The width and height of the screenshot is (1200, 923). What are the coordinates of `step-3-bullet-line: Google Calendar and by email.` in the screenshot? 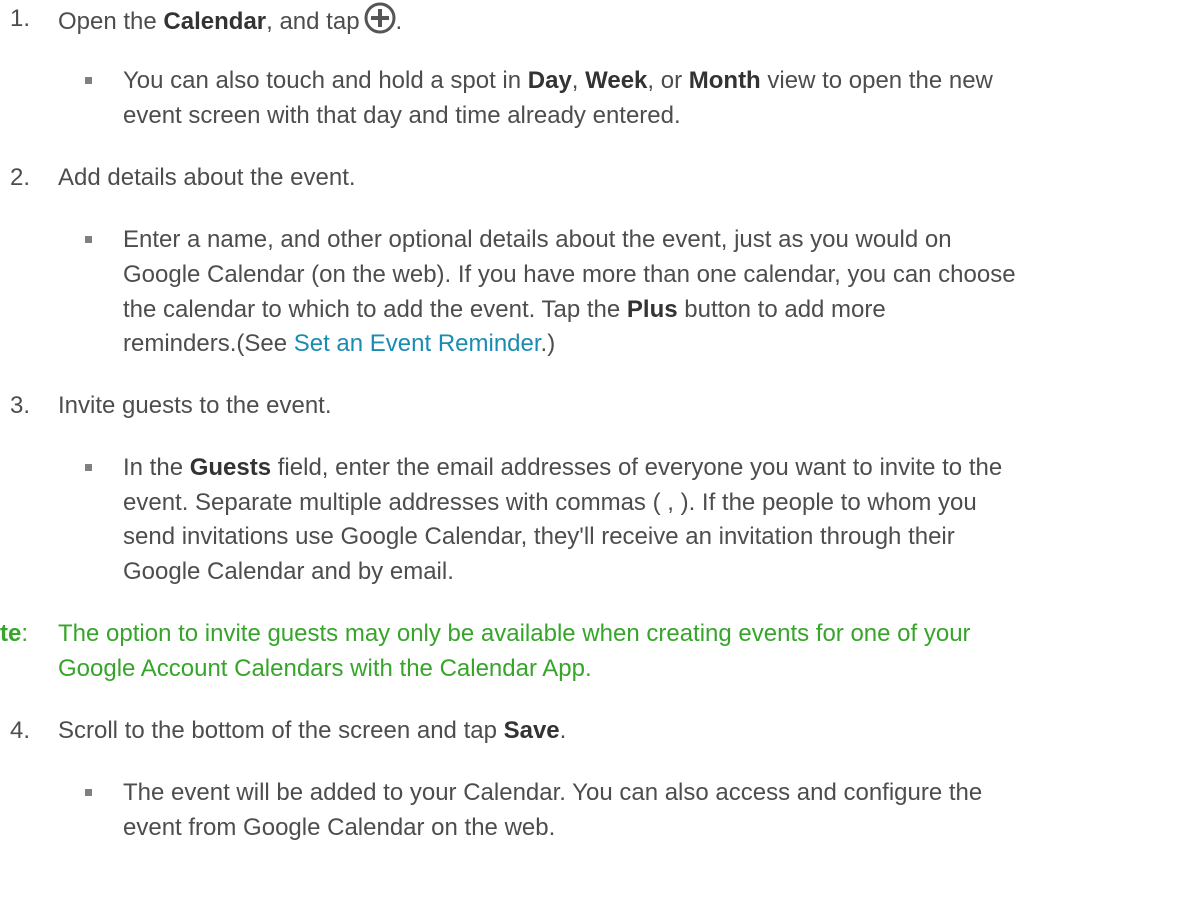 It's located at (288, 571).